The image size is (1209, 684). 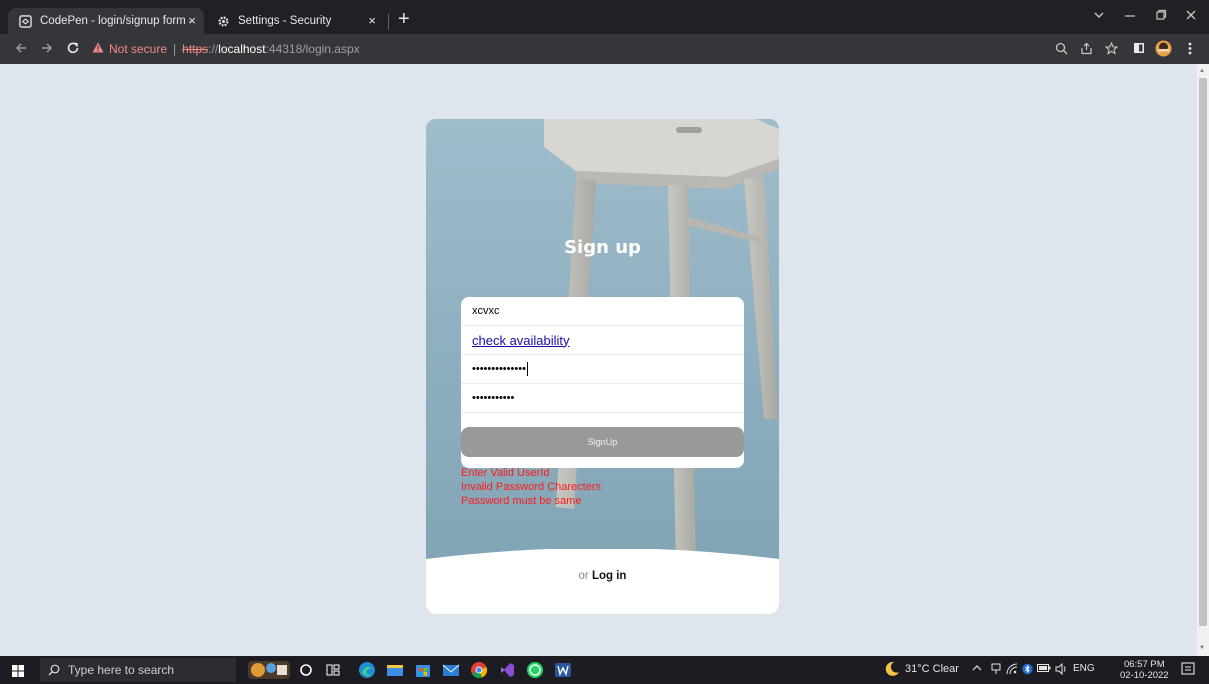 What do you see at coordinates (521, 501) in the screenshot?
I see `error-password-match: Password must be same` at bounding box center [521, 501].